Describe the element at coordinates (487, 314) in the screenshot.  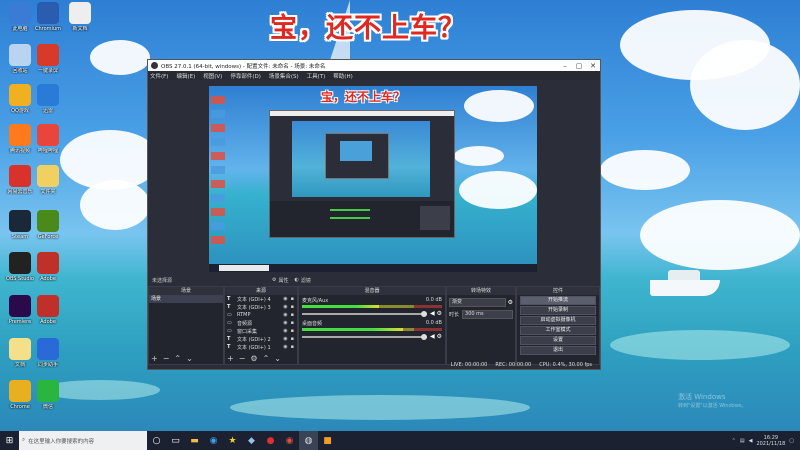
I see `duration-input: 300 ms` at that location.